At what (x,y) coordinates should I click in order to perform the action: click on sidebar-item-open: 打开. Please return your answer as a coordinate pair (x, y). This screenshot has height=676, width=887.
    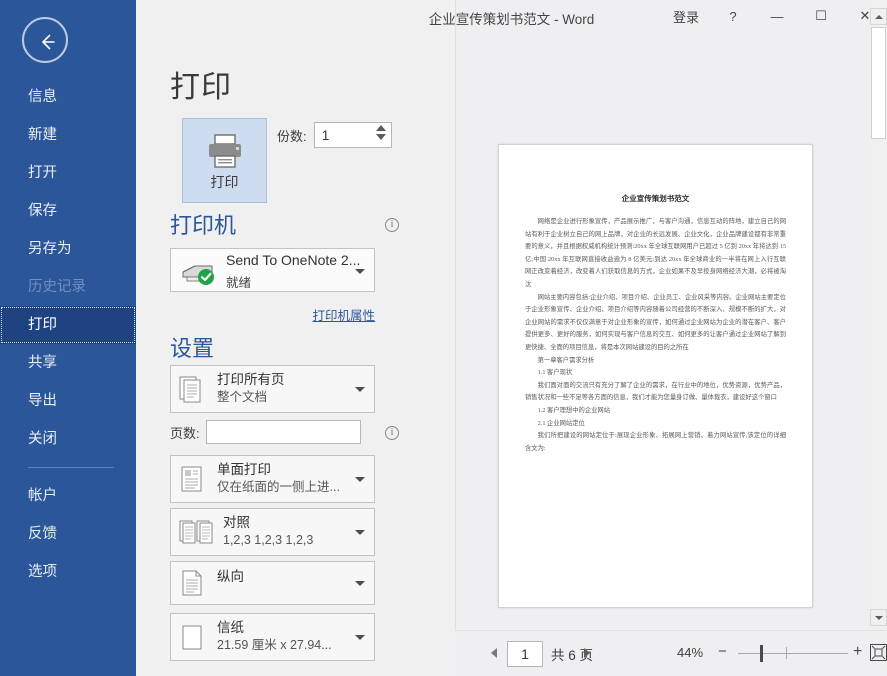
    Looking at the image, I should click on (68, 173).